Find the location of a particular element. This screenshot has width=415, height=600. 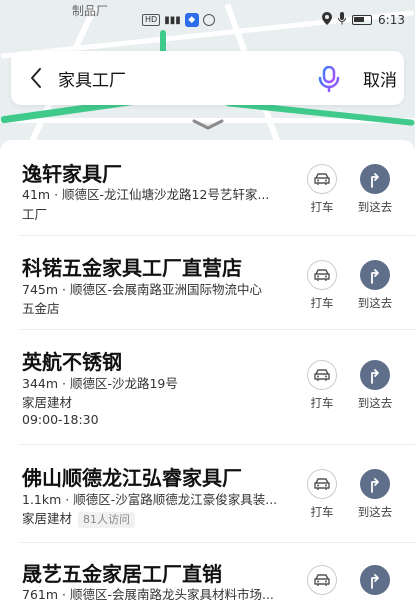

search-bar: 家具工厂 取消 is located at coordinates (207, 78).